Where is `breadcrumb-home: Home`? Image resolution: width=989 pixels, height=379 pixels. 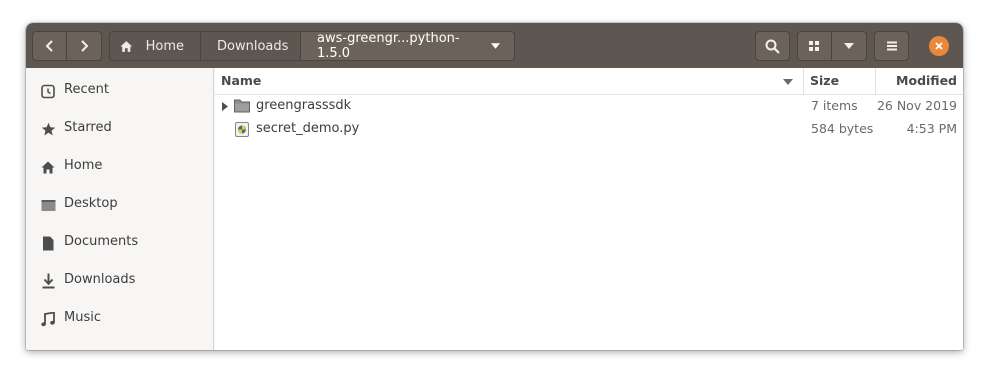 breadcrumb-home: Home is located at coordinates (155, 46).